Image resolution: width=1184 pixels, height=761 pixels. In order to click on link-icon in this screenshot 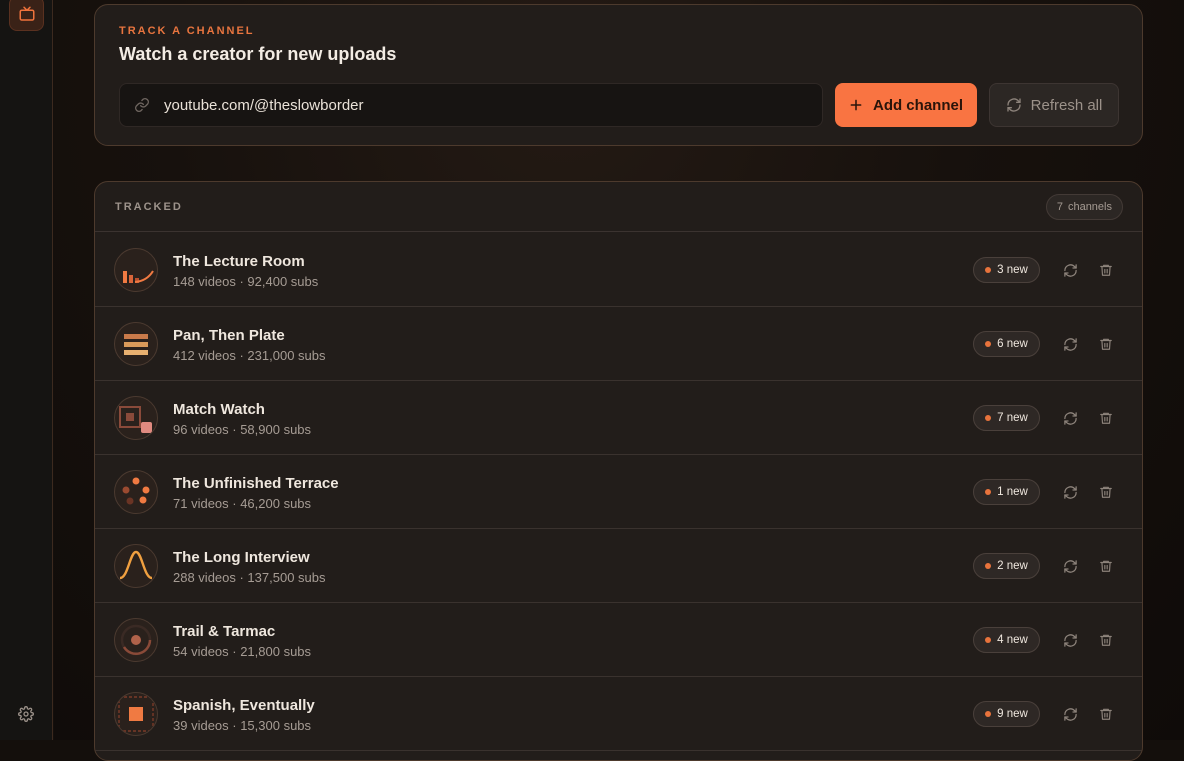, I will do `click(142, 105)`.